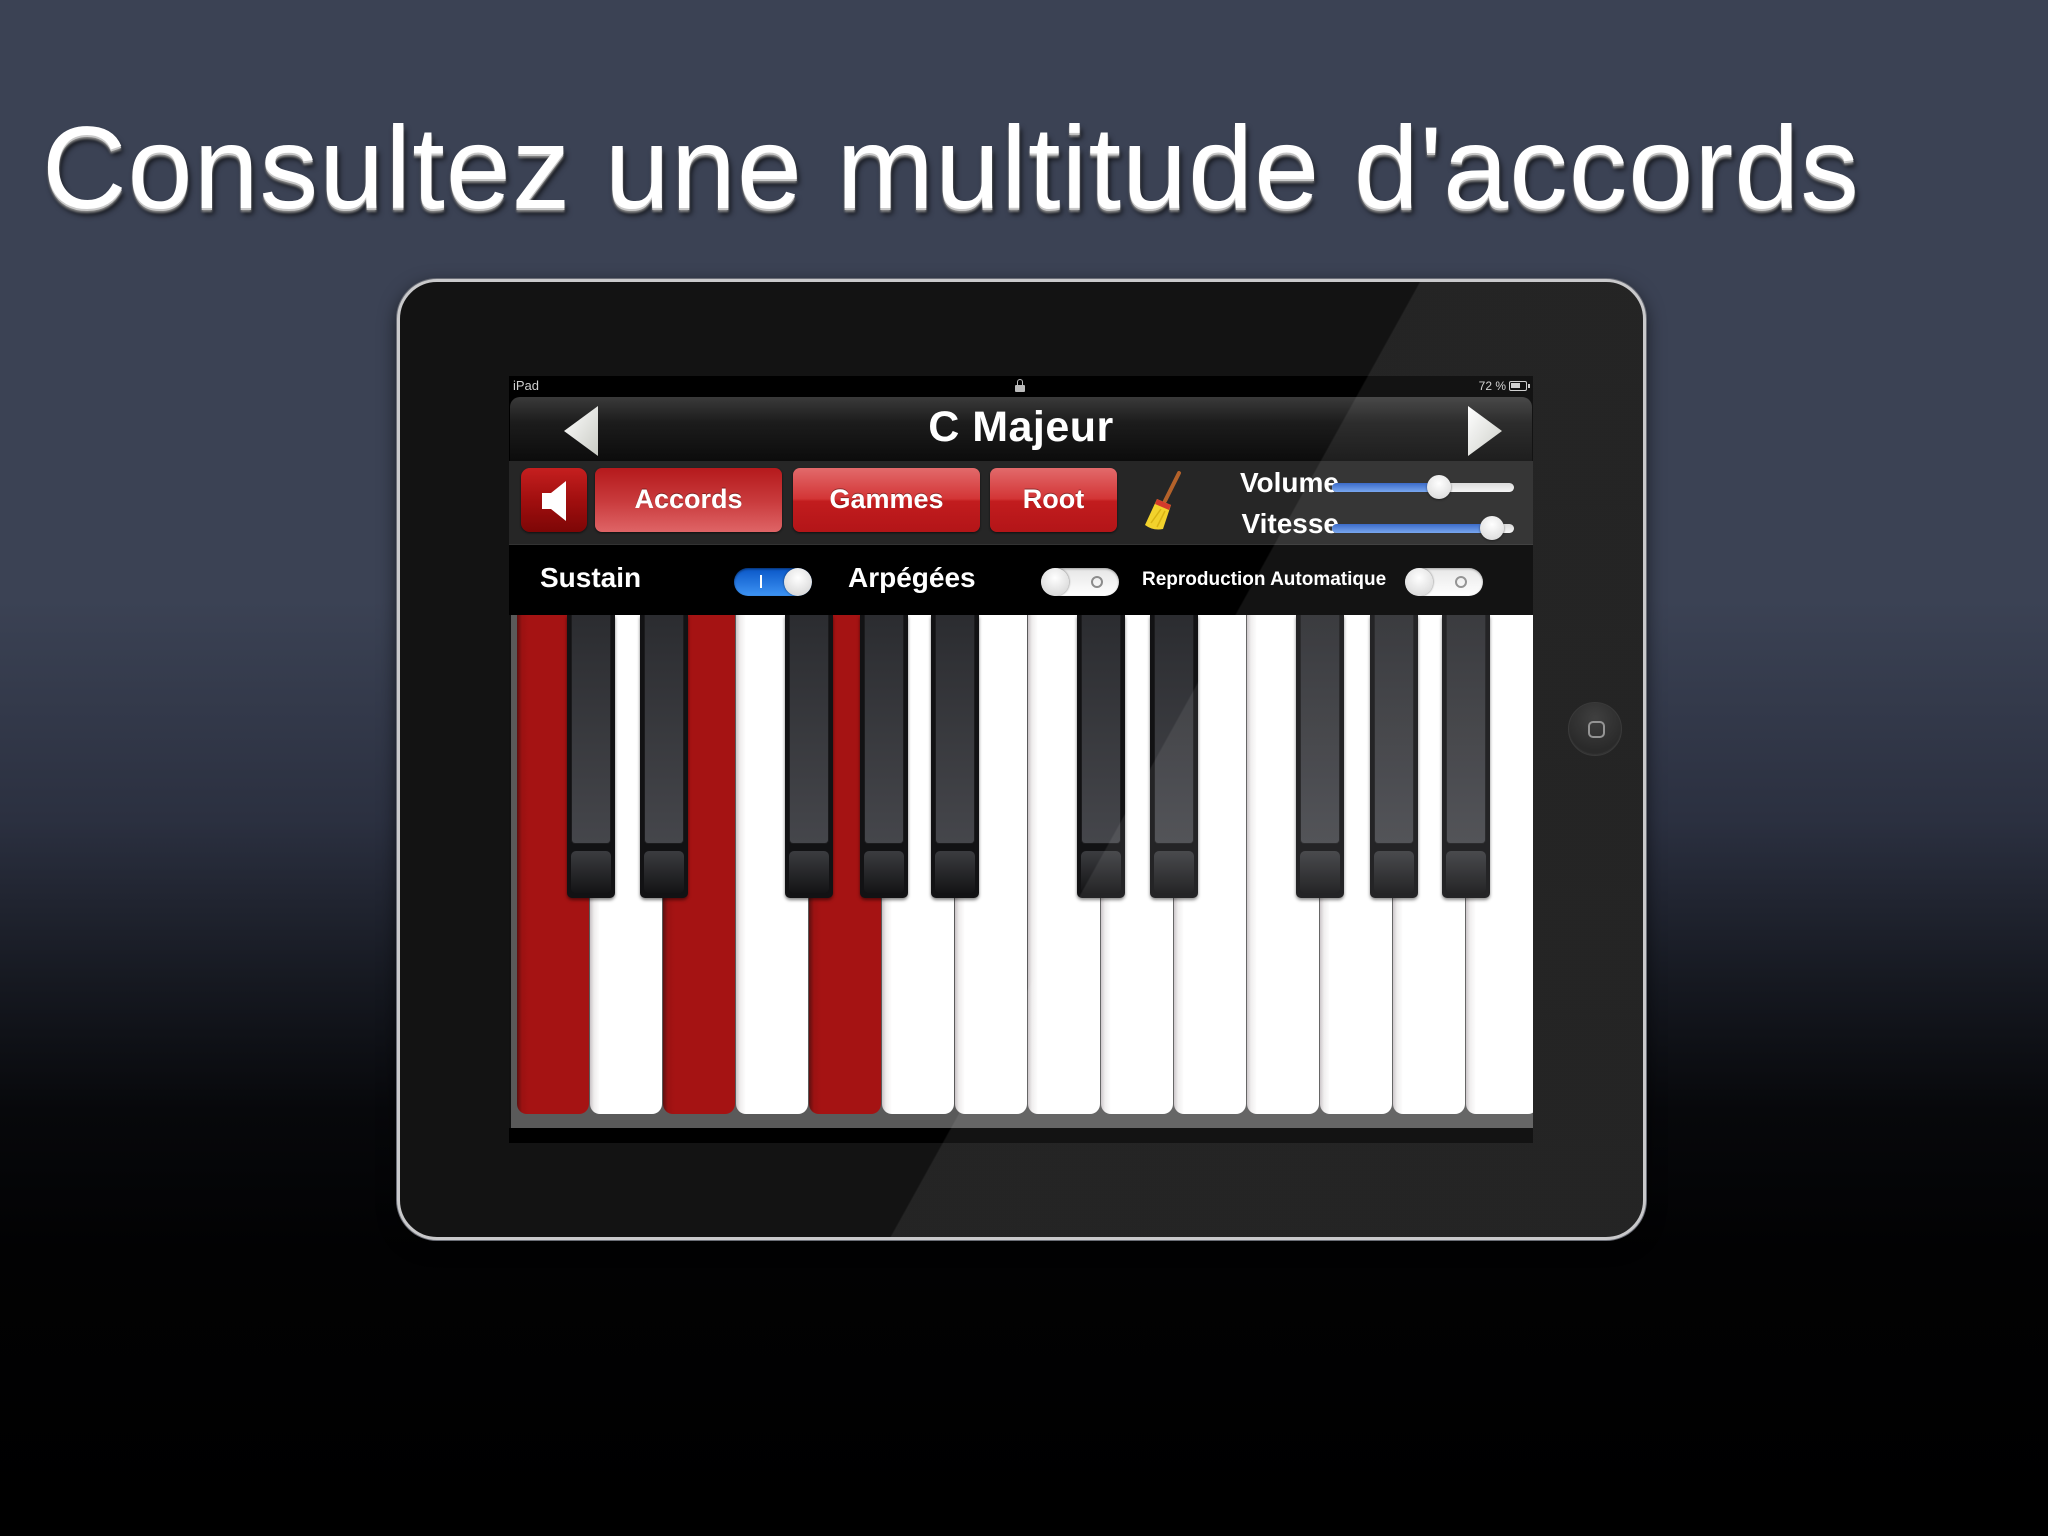 The height and width of the screenshot is (1536, 2048). I want to click on volume-slider-thumb, so click(1439, 487).